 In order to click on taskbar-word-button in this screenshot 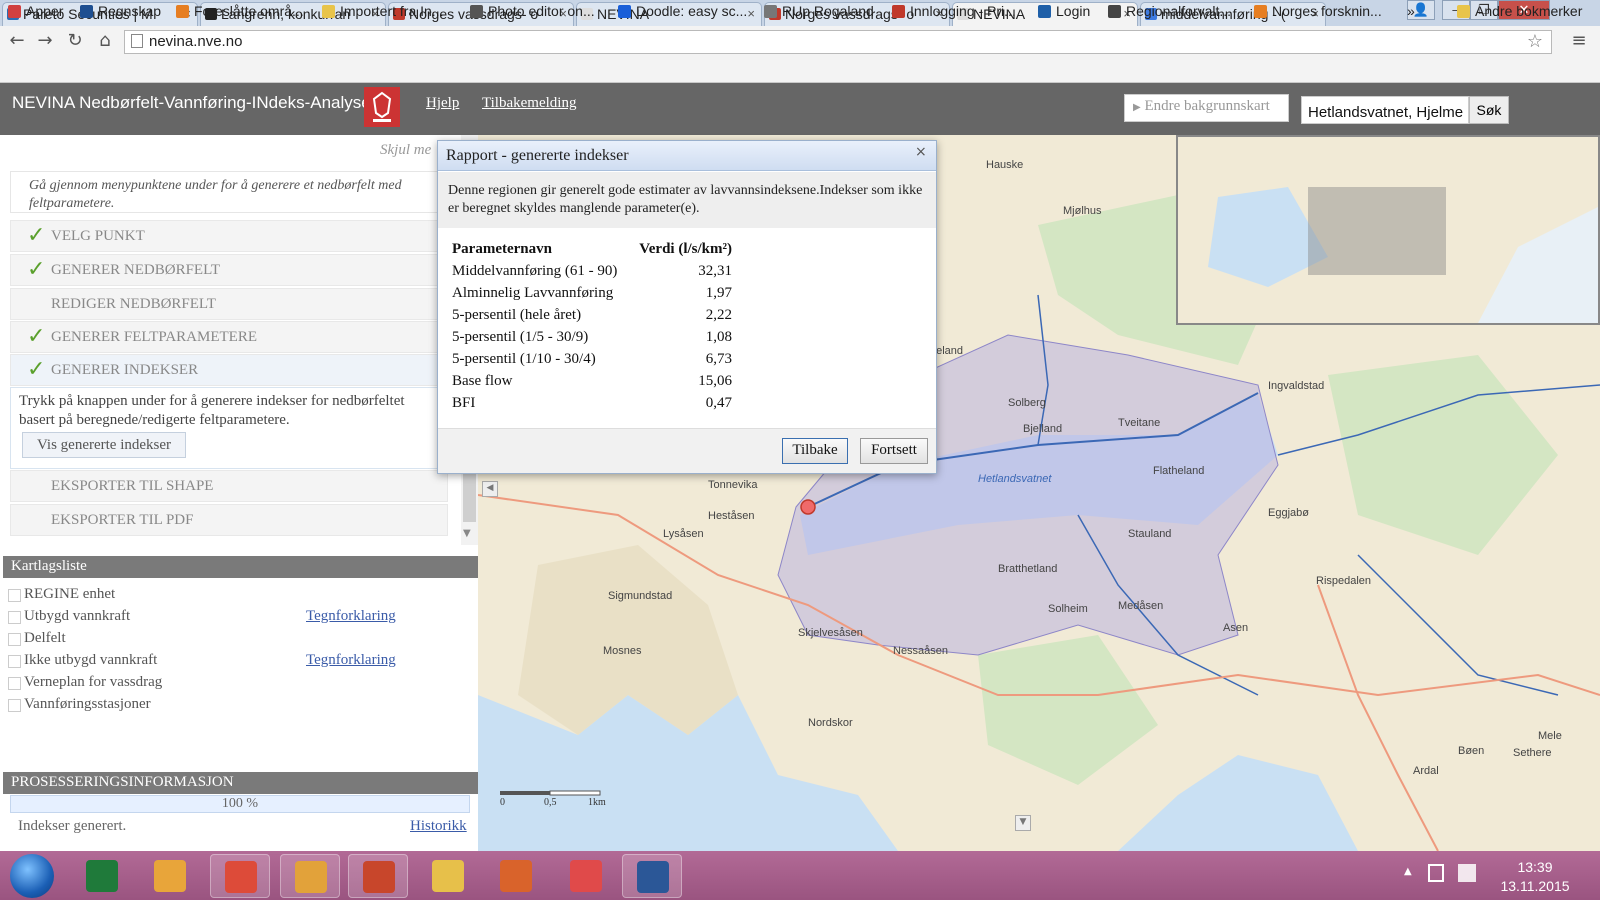, I will do `click(652, 876)`.